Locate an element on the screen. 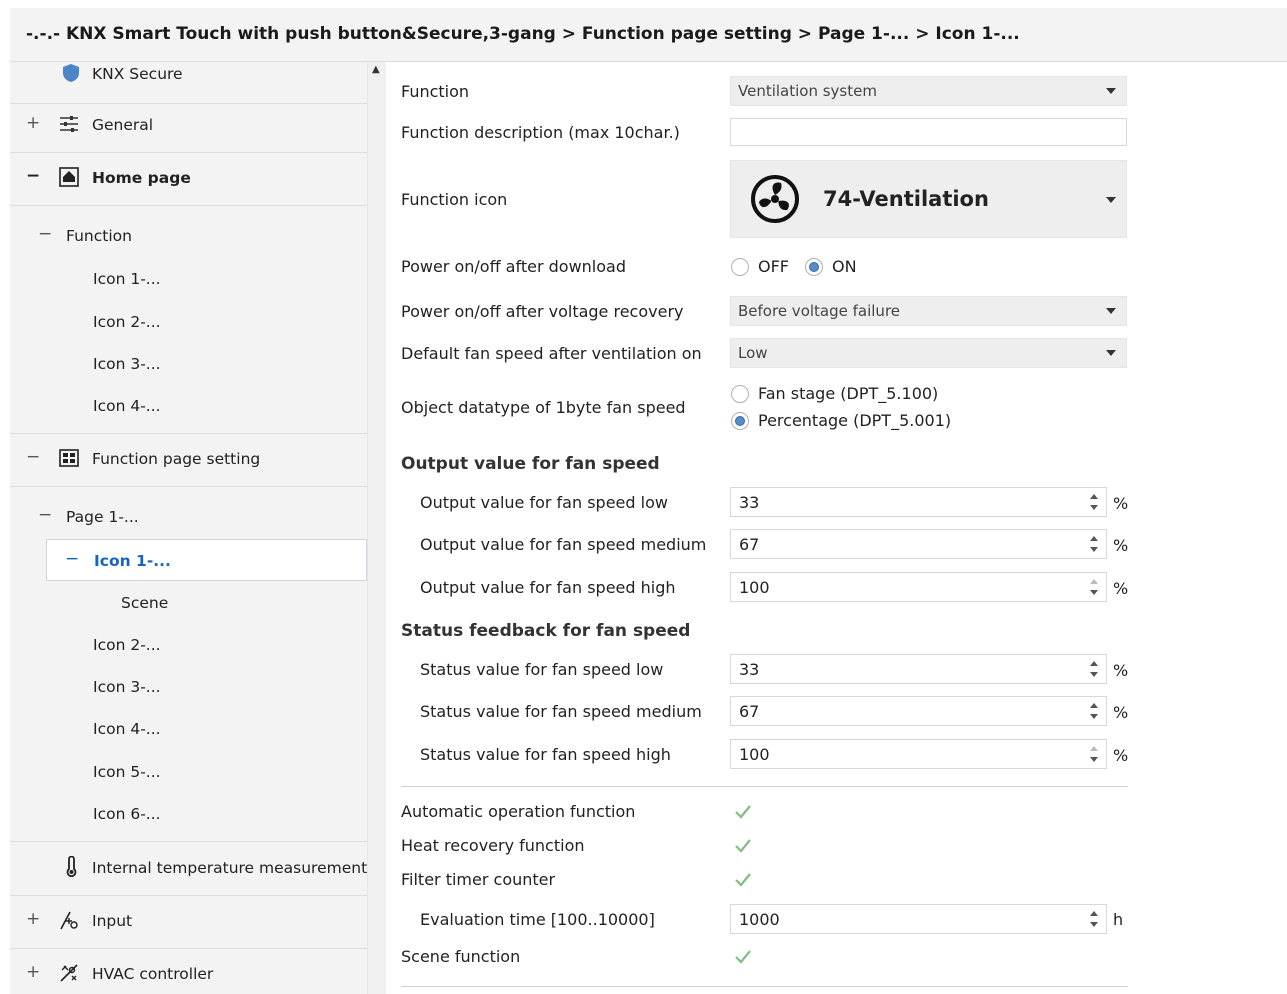 The image size is (1287, 994). function-label: Function is located at coordinates (435, 91).